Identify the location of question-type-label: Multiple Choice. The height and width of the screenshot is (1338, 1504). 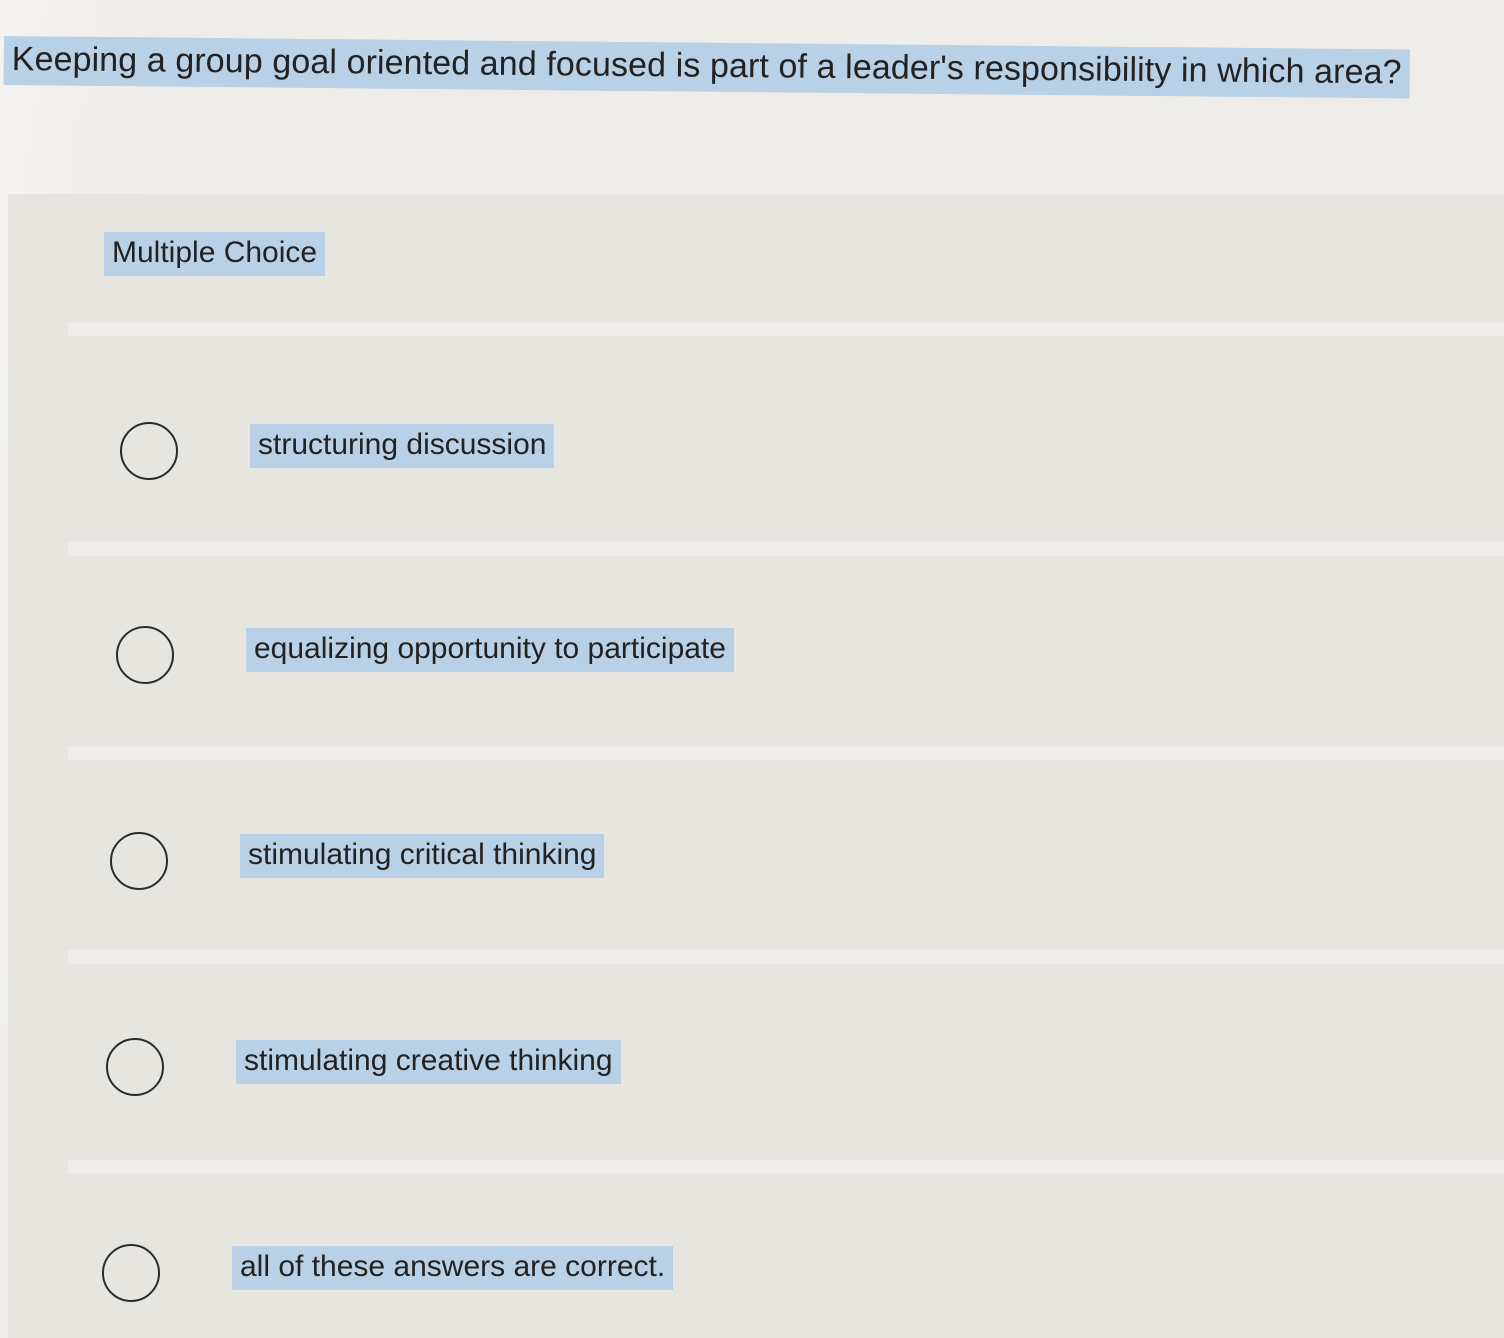
(215, 254).